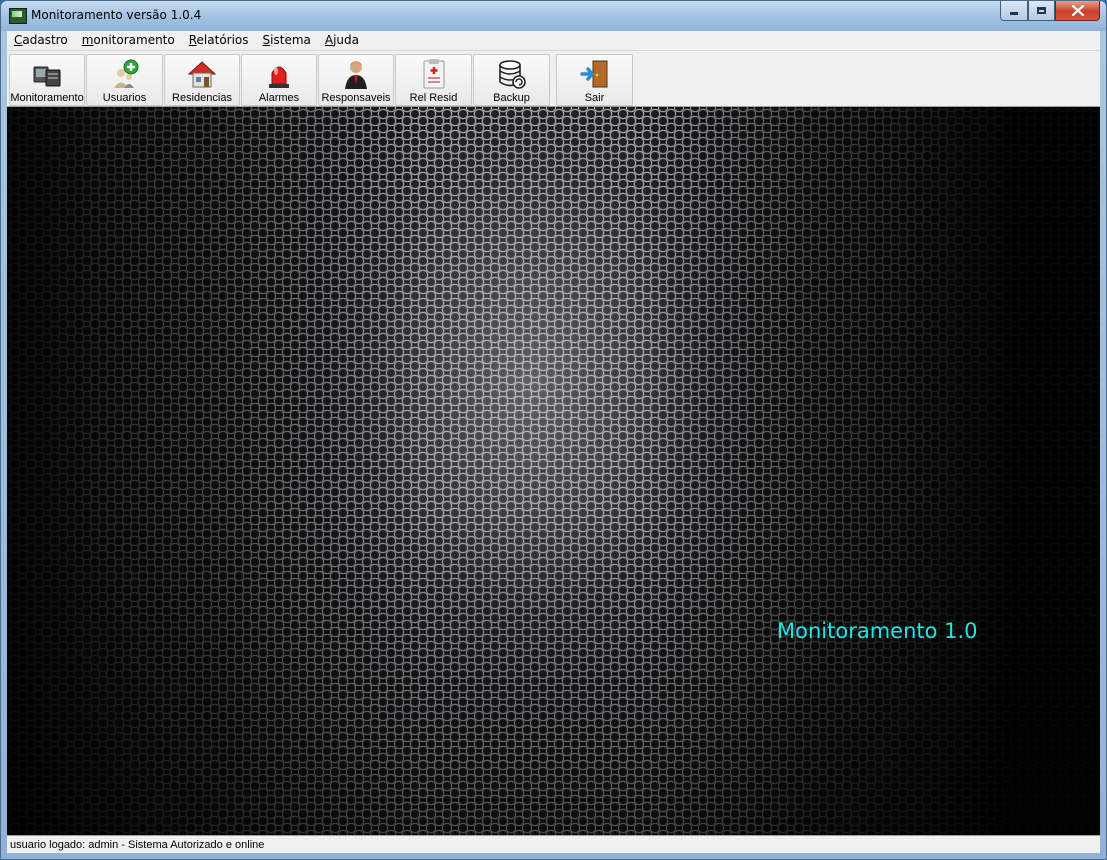  What do you see at coordinates (134, 40) in the screenshot?
I see `menu-monitoramento-label: onitoramento` at bounding box center [134, 40].